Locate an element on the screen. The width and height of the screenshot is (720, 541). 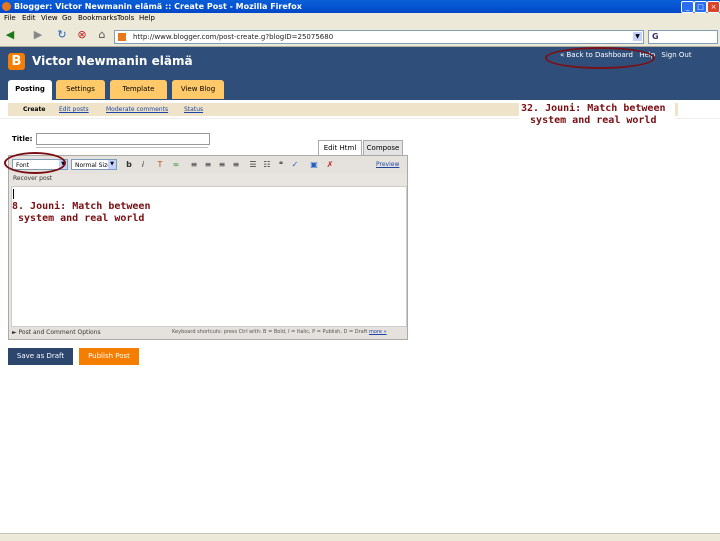
tab-posting: Posting is located at coordinates (30, 90).